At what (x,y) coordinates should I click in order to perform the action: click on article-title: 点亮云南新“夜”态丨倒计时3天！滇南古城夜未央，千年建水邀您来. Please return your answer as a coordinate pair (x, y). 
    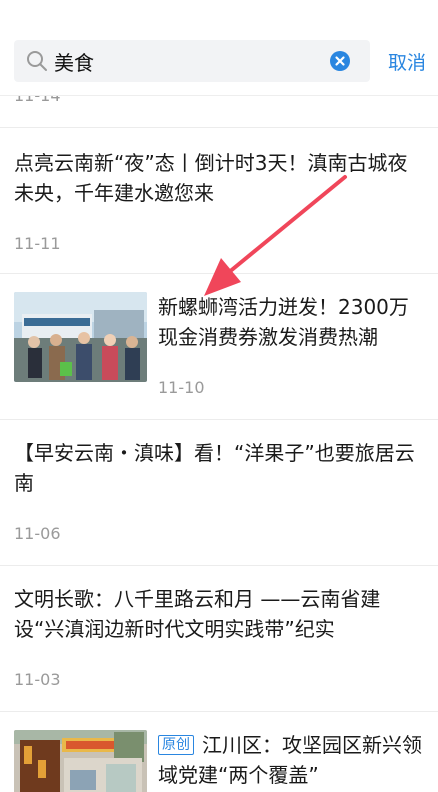
    Looking at the image, I should click on (214, 178).